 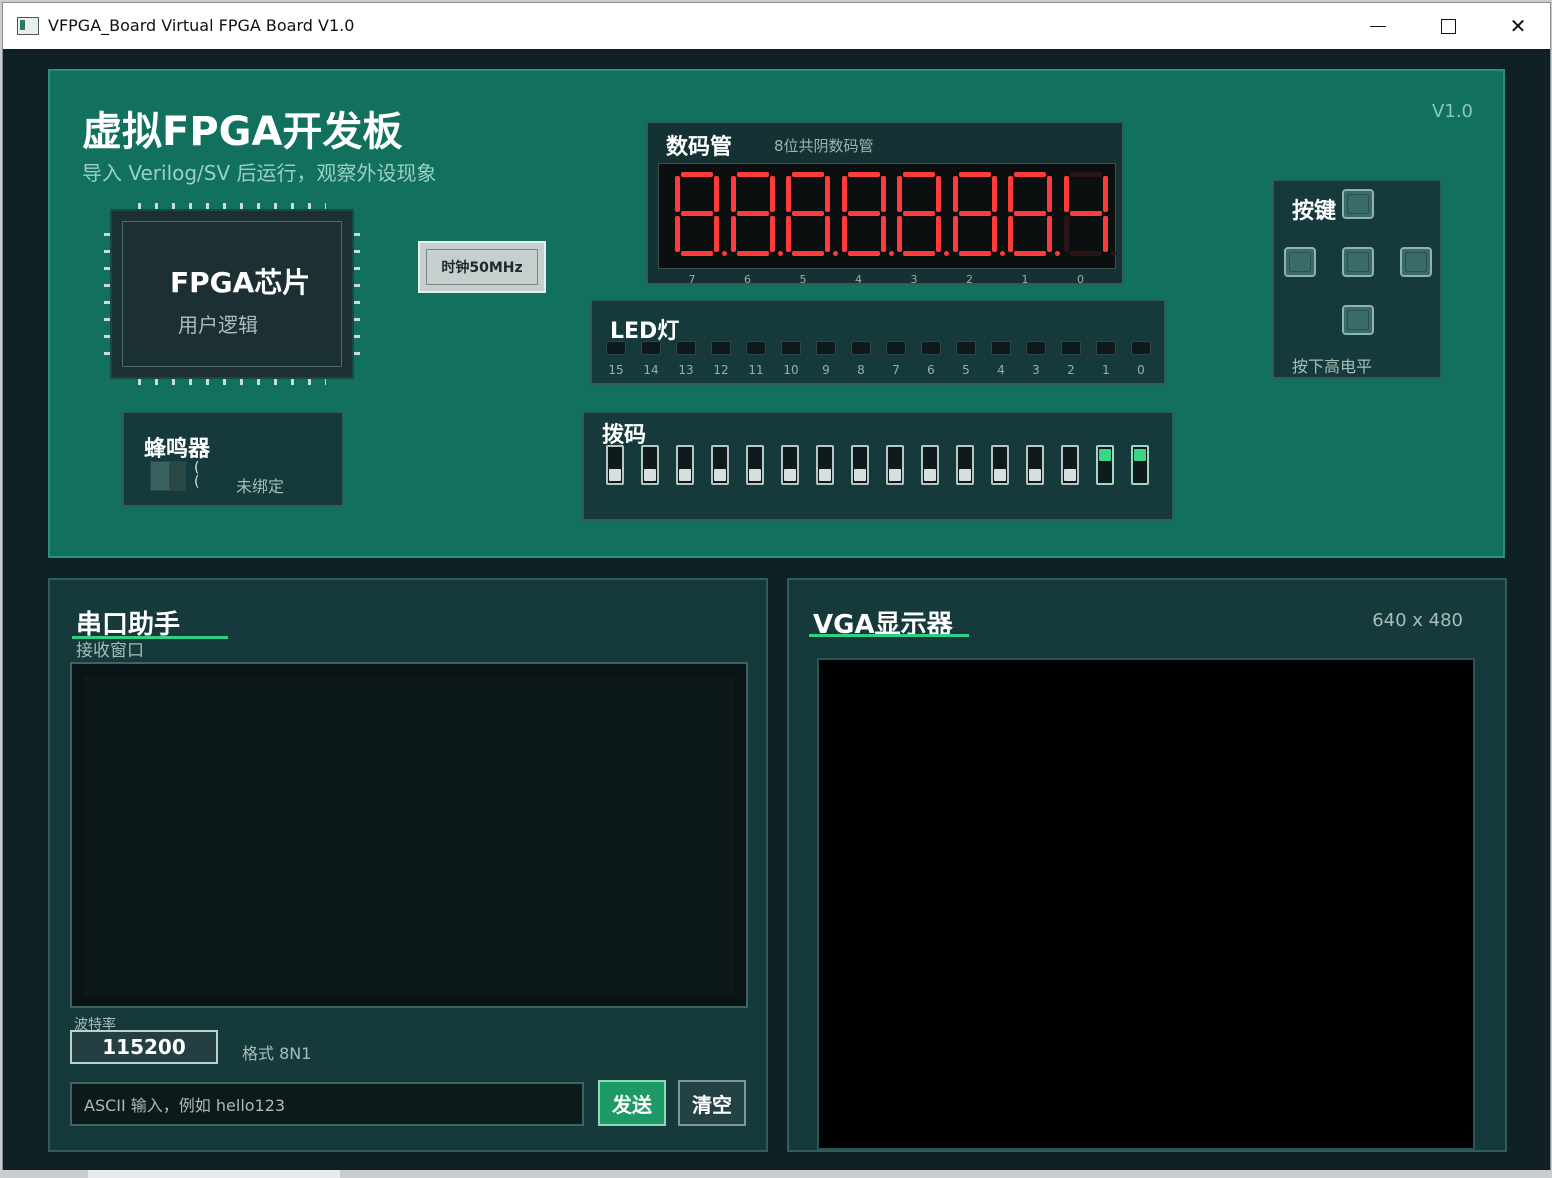 I want to click on clock-button: 时钟50MHz, so click(x=482, y=267).